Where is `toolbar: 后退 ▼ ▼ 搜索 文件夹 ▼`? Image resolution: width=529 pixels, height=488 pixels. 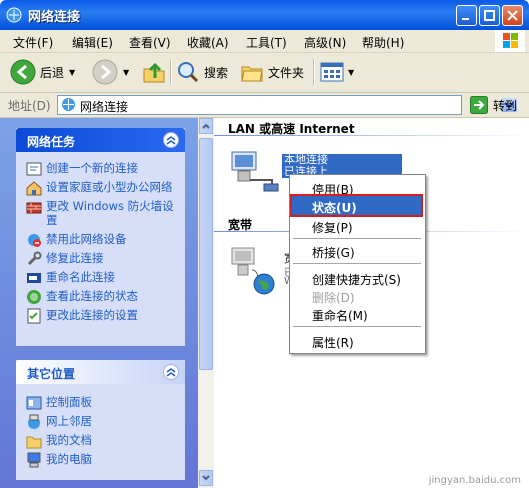 toolbar: 后退 ▼ ▼ 搜索 文件夹 ▼ is located at coordinates (264, 73).